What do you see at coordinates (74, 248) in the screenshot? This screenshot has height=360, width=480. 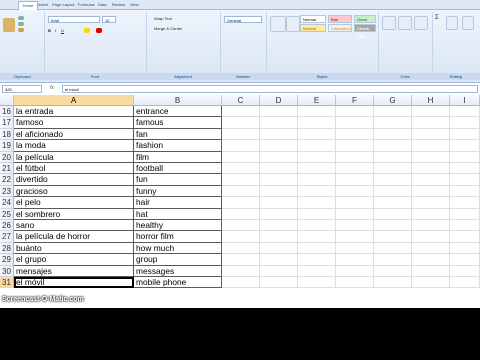 I see `cell-a: buánto` at bounding box center [74, 248].